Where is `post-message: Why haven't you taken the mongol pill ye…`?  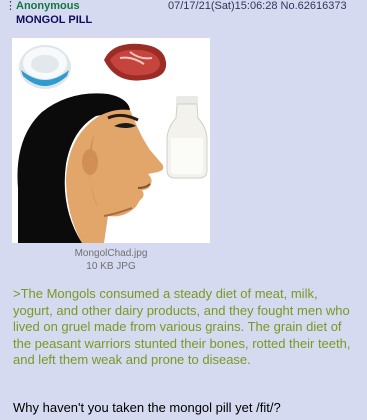 post-message: Why haven't you taken the mongol pill ye… is located at coordinates (147, 407).